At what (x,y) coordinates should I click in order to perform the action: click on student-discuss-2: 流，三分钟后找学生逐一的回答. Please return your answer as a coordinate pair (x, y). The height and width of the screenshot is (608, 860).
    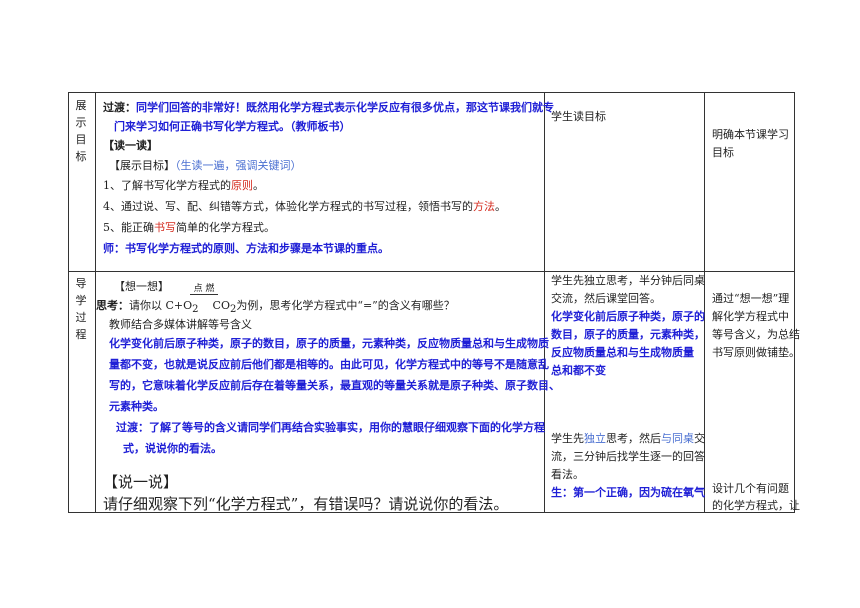
    Looking at the image, I should click on (628, 456).